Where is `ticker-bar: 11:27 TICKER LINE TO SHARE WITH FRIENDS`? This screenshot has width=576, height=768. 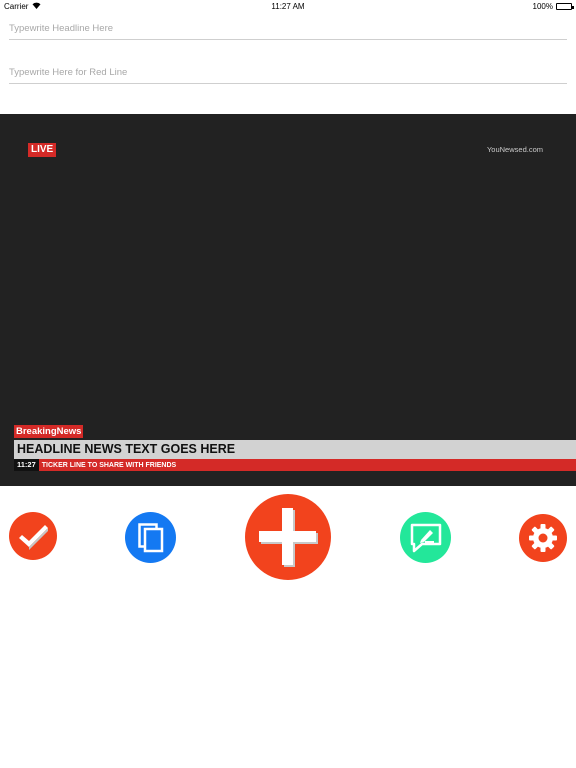 ticker-bar: 11:27 TICKER LINE TO SHARE WITH FRIENDS is located at coordinates (295, 465).